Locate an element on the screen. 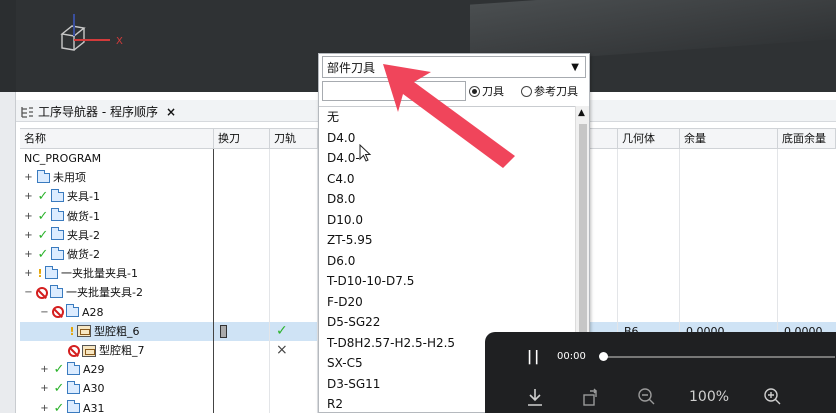 The width and height of the screenshot is (836, 413). tool-list-item: D10.0 is located at coordinates (447, 220).